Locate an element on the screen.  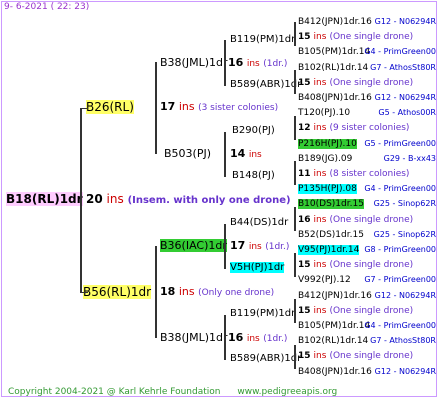
gen2-ins-label-3: ins is located at coordinates (255, 247).